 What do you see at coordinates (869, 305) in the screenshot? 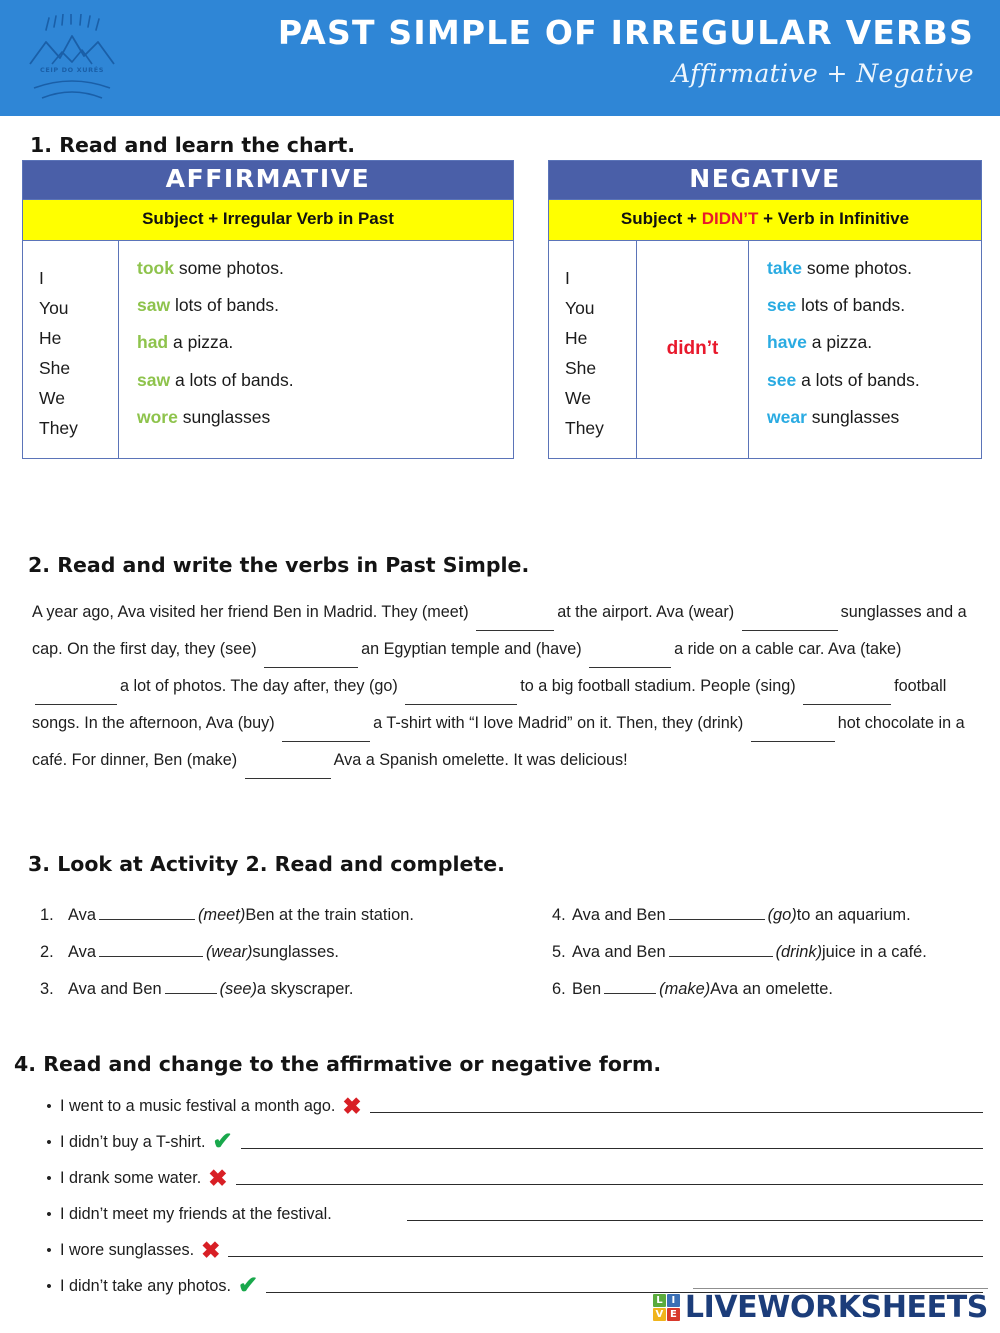
I see `negative-row: see lots of bands.` at bounding box center [869, 305].